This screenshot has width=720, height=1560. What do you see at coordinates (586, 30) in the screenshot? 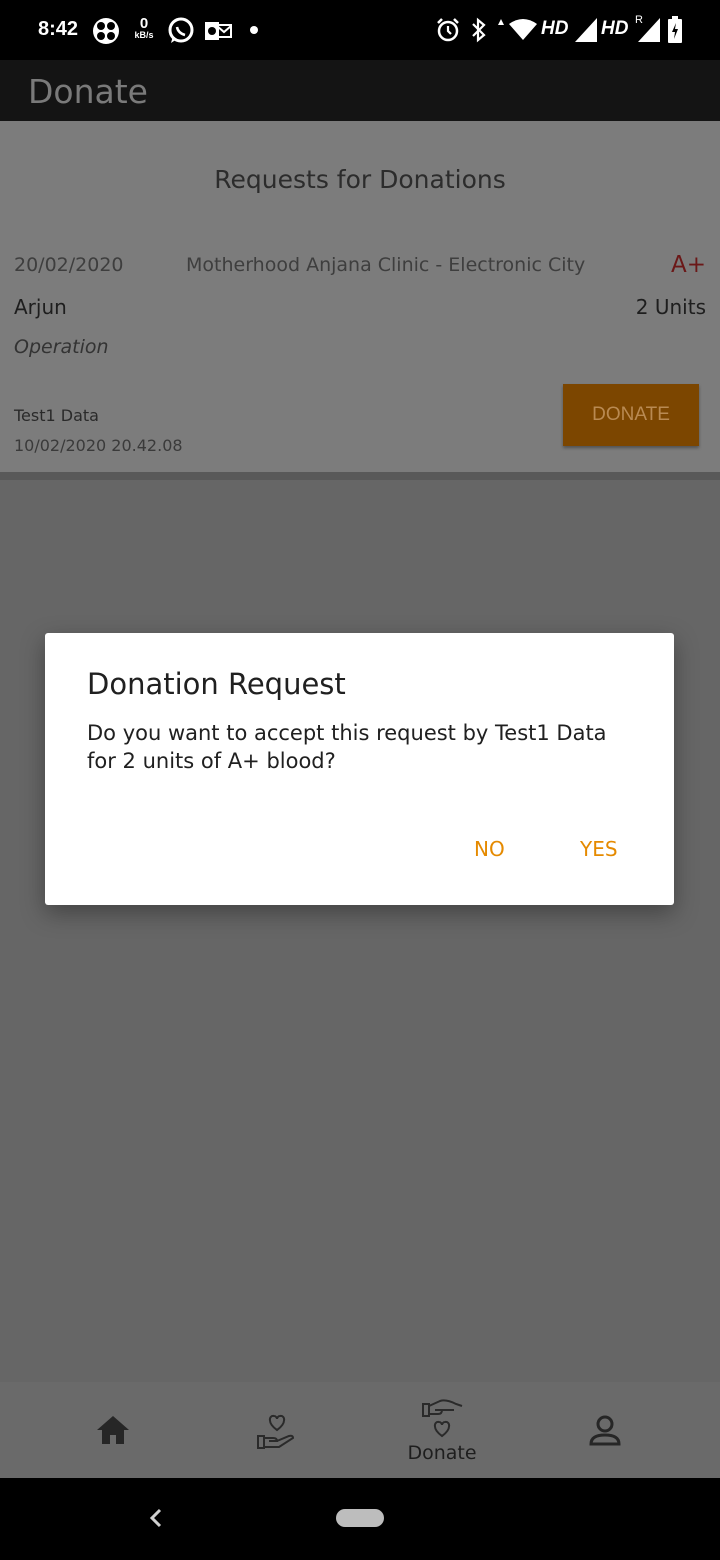
I see `signal-icon` at bounding box center [586, 30].